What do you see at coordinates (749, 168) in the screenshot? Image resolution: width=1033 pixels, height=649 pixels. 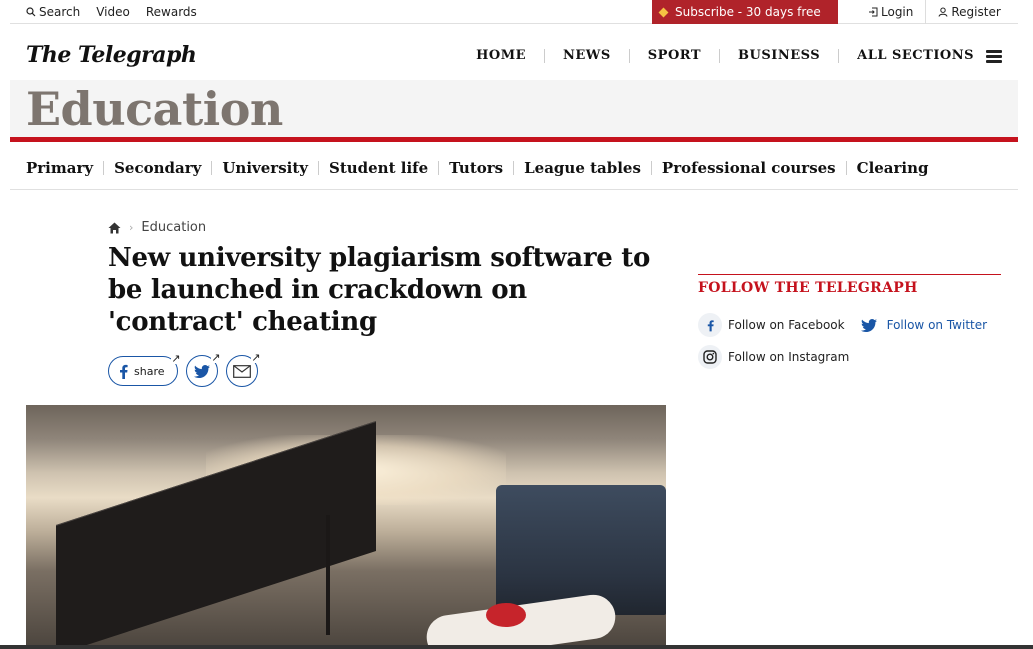 I see `subnav-professional-courses: Professional courses` at bounding box center [749, 168].